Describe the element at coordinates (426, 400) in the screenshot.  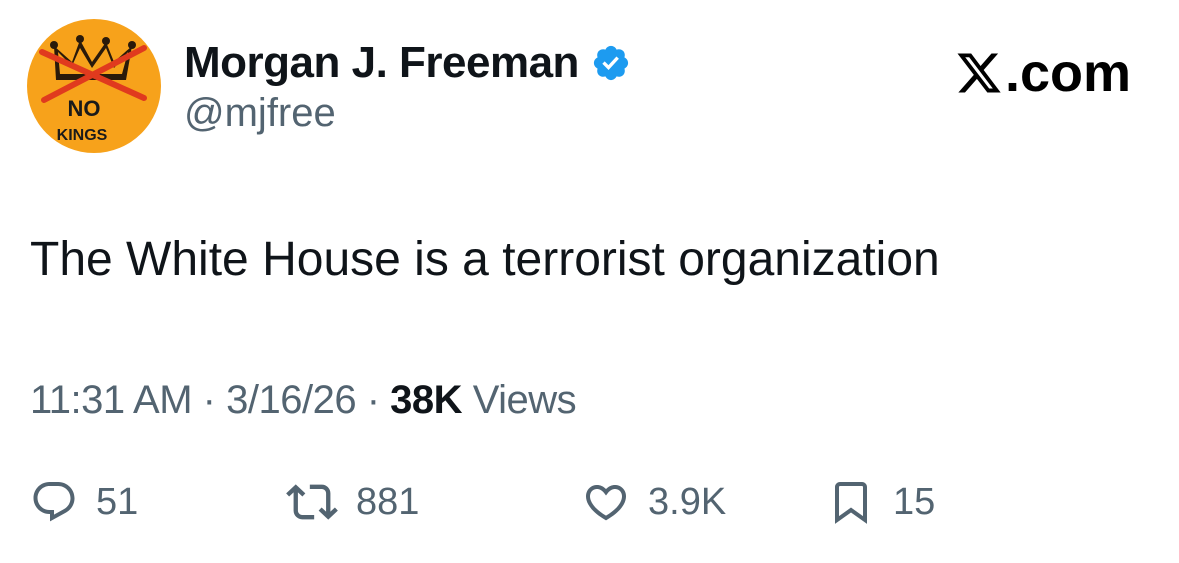
I see `views-count: 38K` at that location.